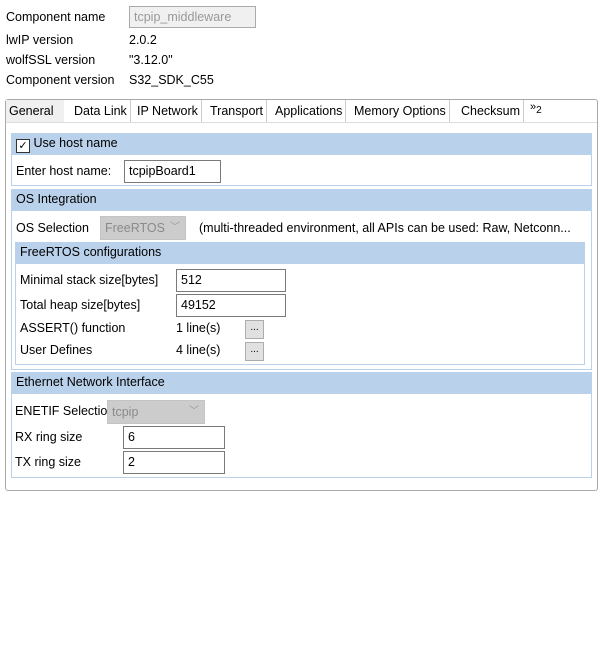 The width and height of the screenshot is (603, 651). I want to click on min-stack-input: 512, so click(231, 280).